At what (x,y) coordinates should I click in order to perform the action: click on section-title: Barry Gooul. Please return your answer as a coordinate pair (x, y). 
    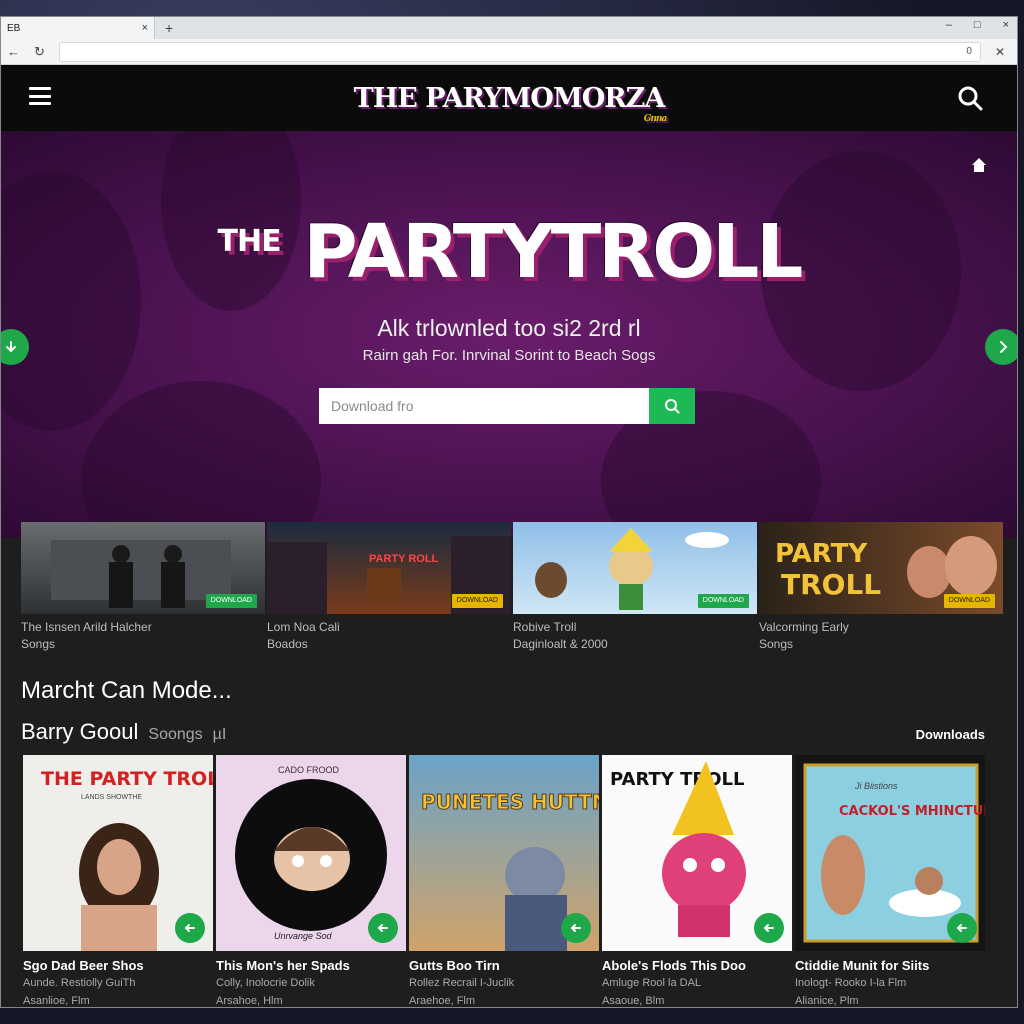
    Looking at the image, I should click on (80, 731).